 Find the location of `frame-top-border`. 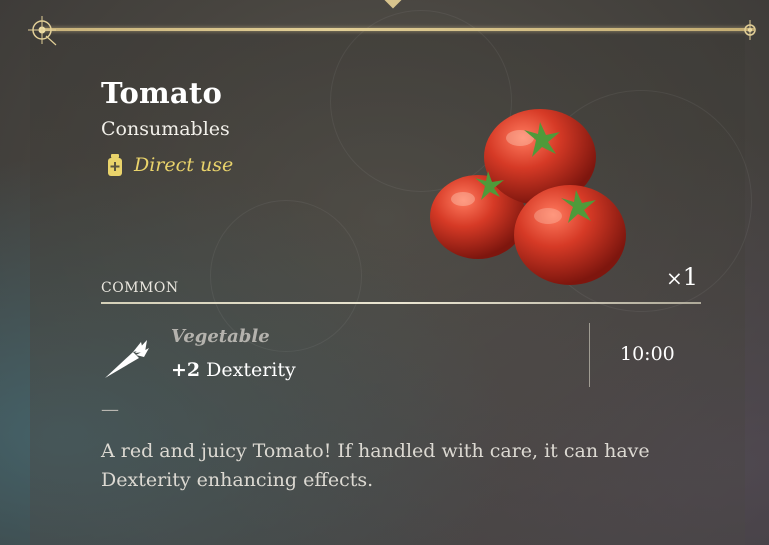

frame-top-border is located at coordinates (398, 29).